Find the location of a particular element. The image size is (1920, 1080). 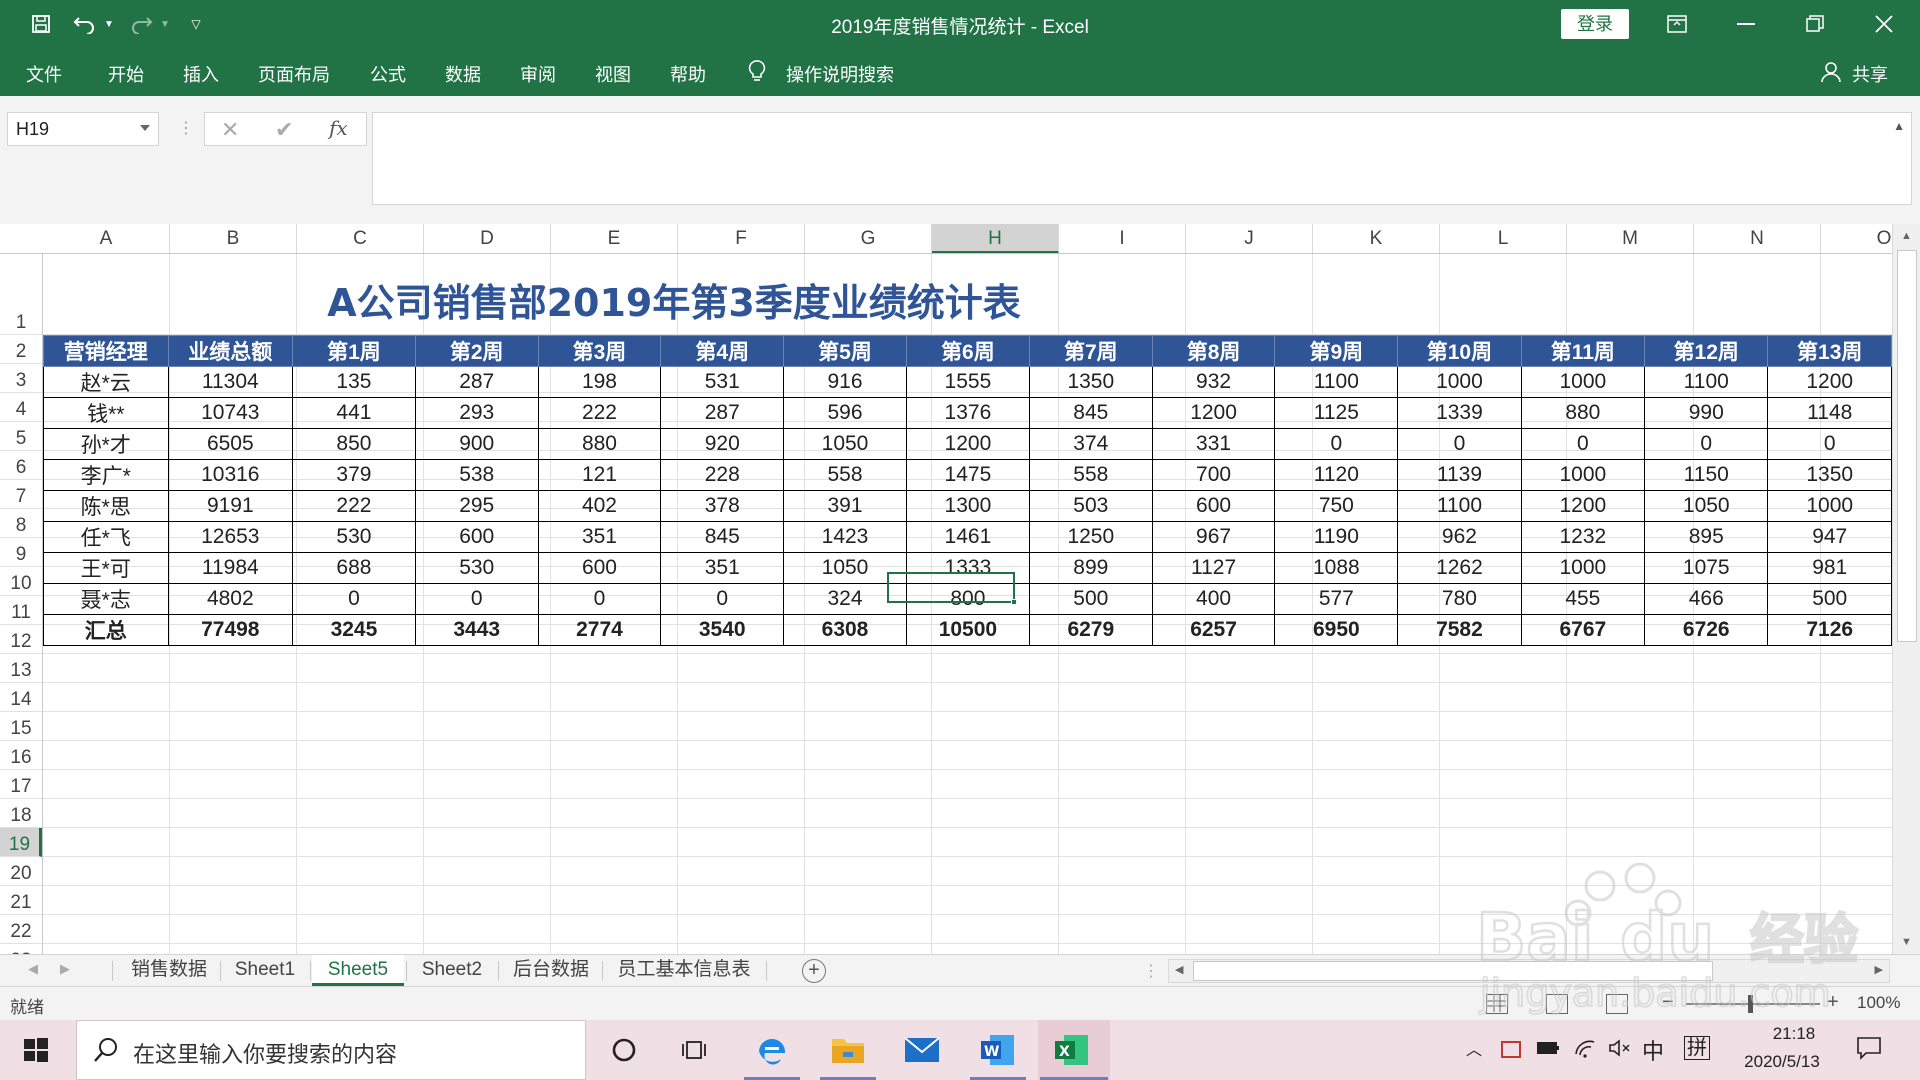

file-explorer-icon is located at coordinates (848, 1050).